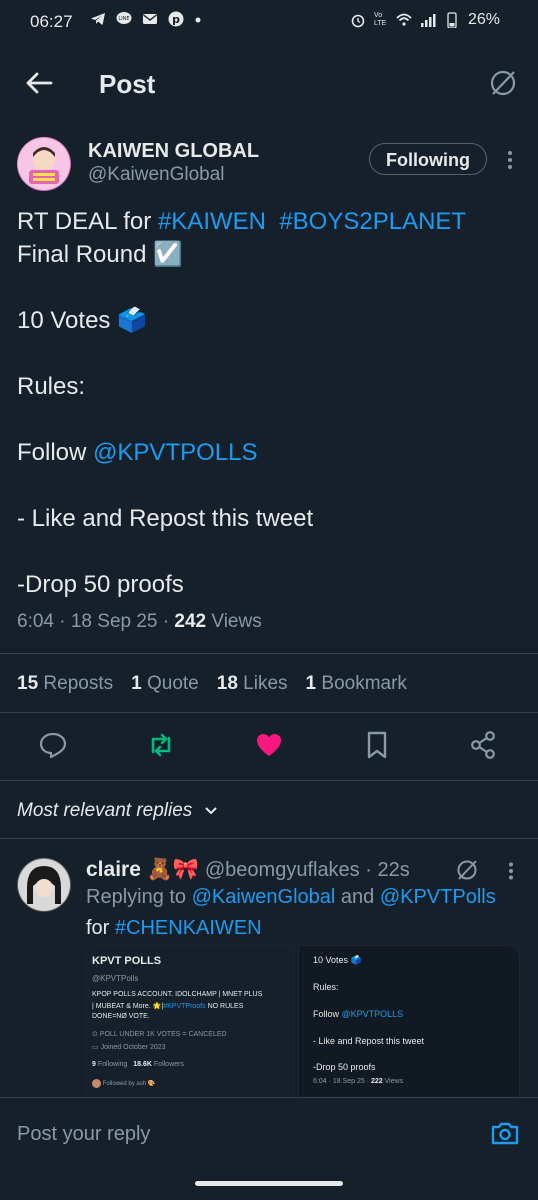 The height and width of the screenshot is (1200, 538). What do you see at coordinates (210, 811) in the screenshot?
I see `chevron-down-icon` at bounding box center [210, 811].